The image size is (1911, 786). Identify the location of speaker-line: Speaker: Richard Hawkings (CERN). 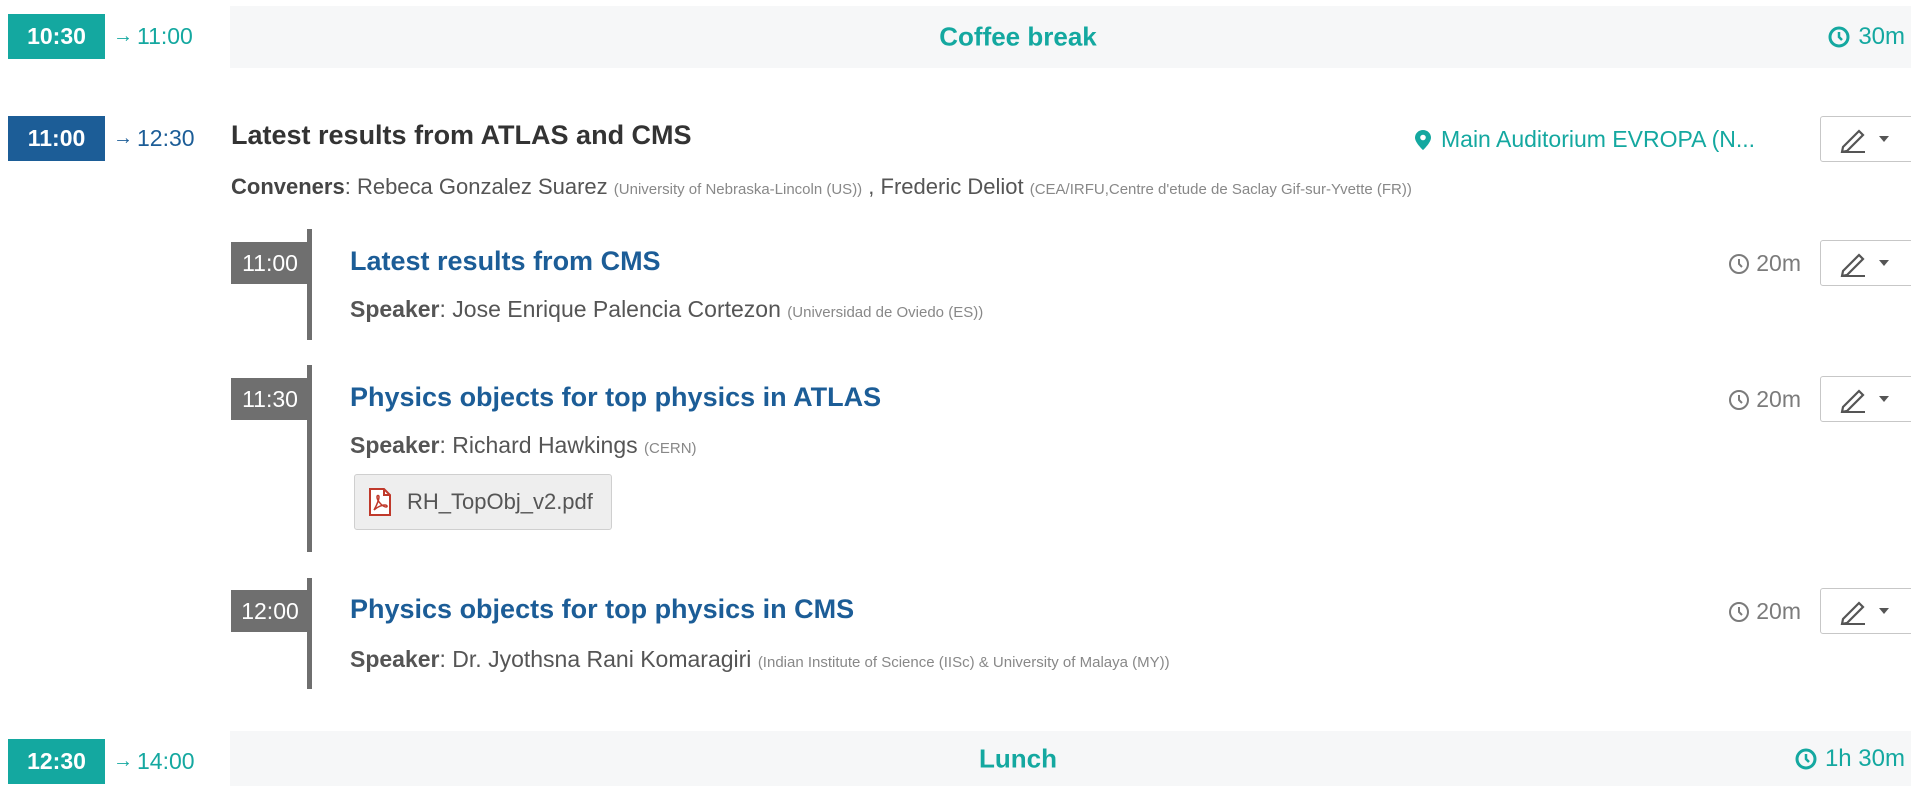
(523, 445).